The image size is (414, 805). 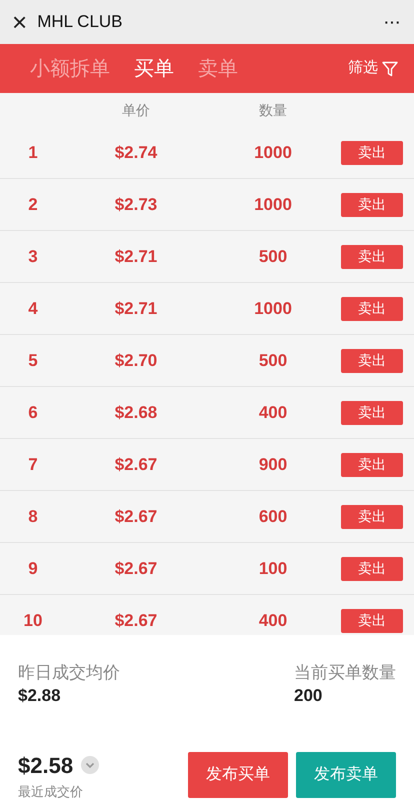 I want to click on stat-label: 当前买单数量, so click(x=345, y=673).